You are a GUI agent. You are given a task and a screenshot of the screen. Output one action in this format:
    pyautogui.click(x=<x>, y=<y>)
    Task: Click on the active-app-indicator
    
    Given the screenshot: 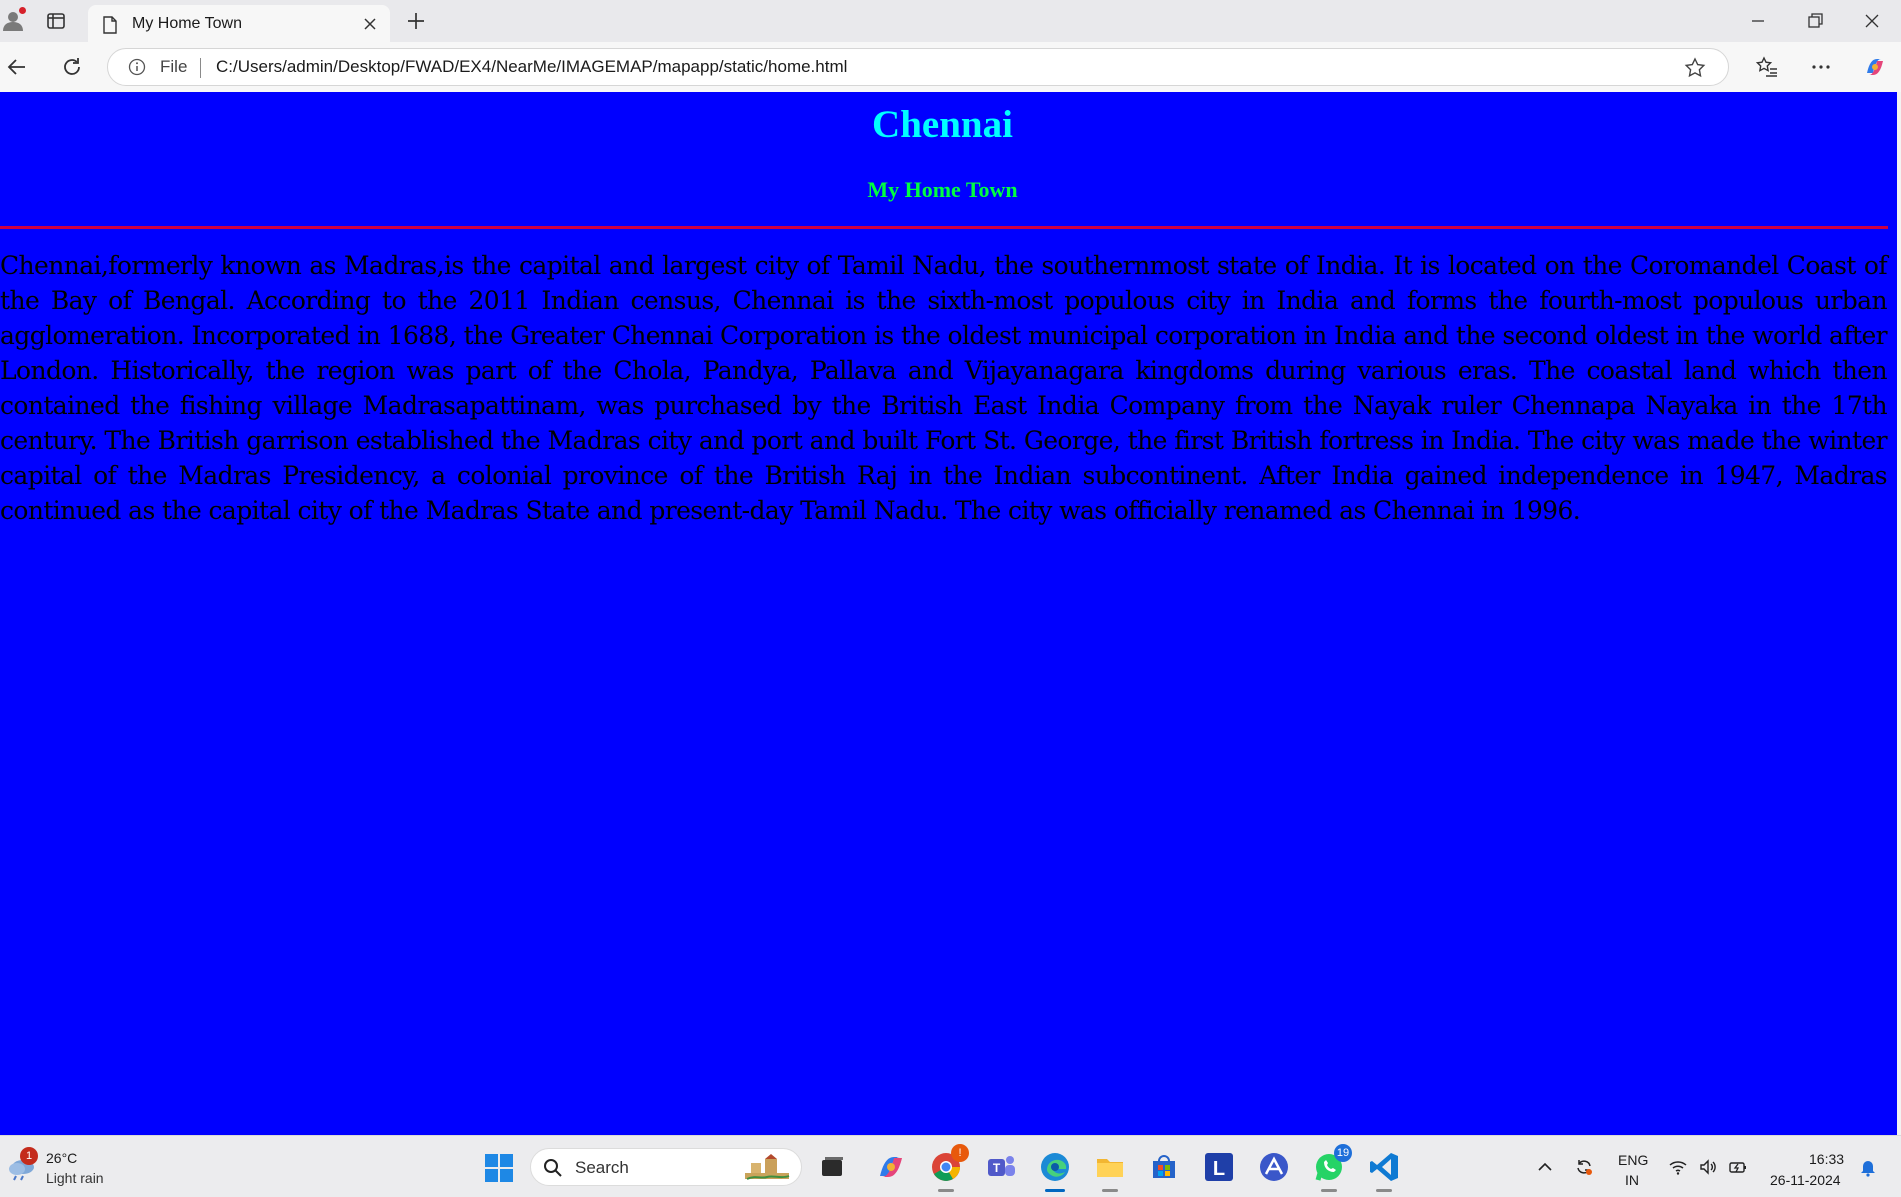 What is the action you would take?
    pyautogui.click(x=1055, y=1190)
    